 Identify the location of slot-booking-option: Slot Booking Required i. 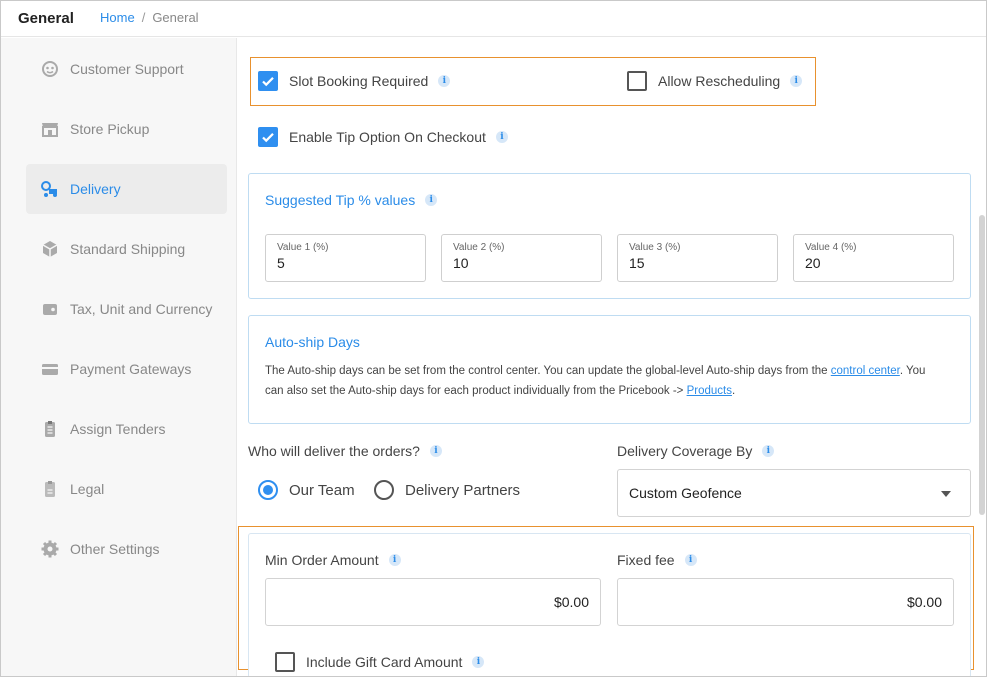
(354, 81).